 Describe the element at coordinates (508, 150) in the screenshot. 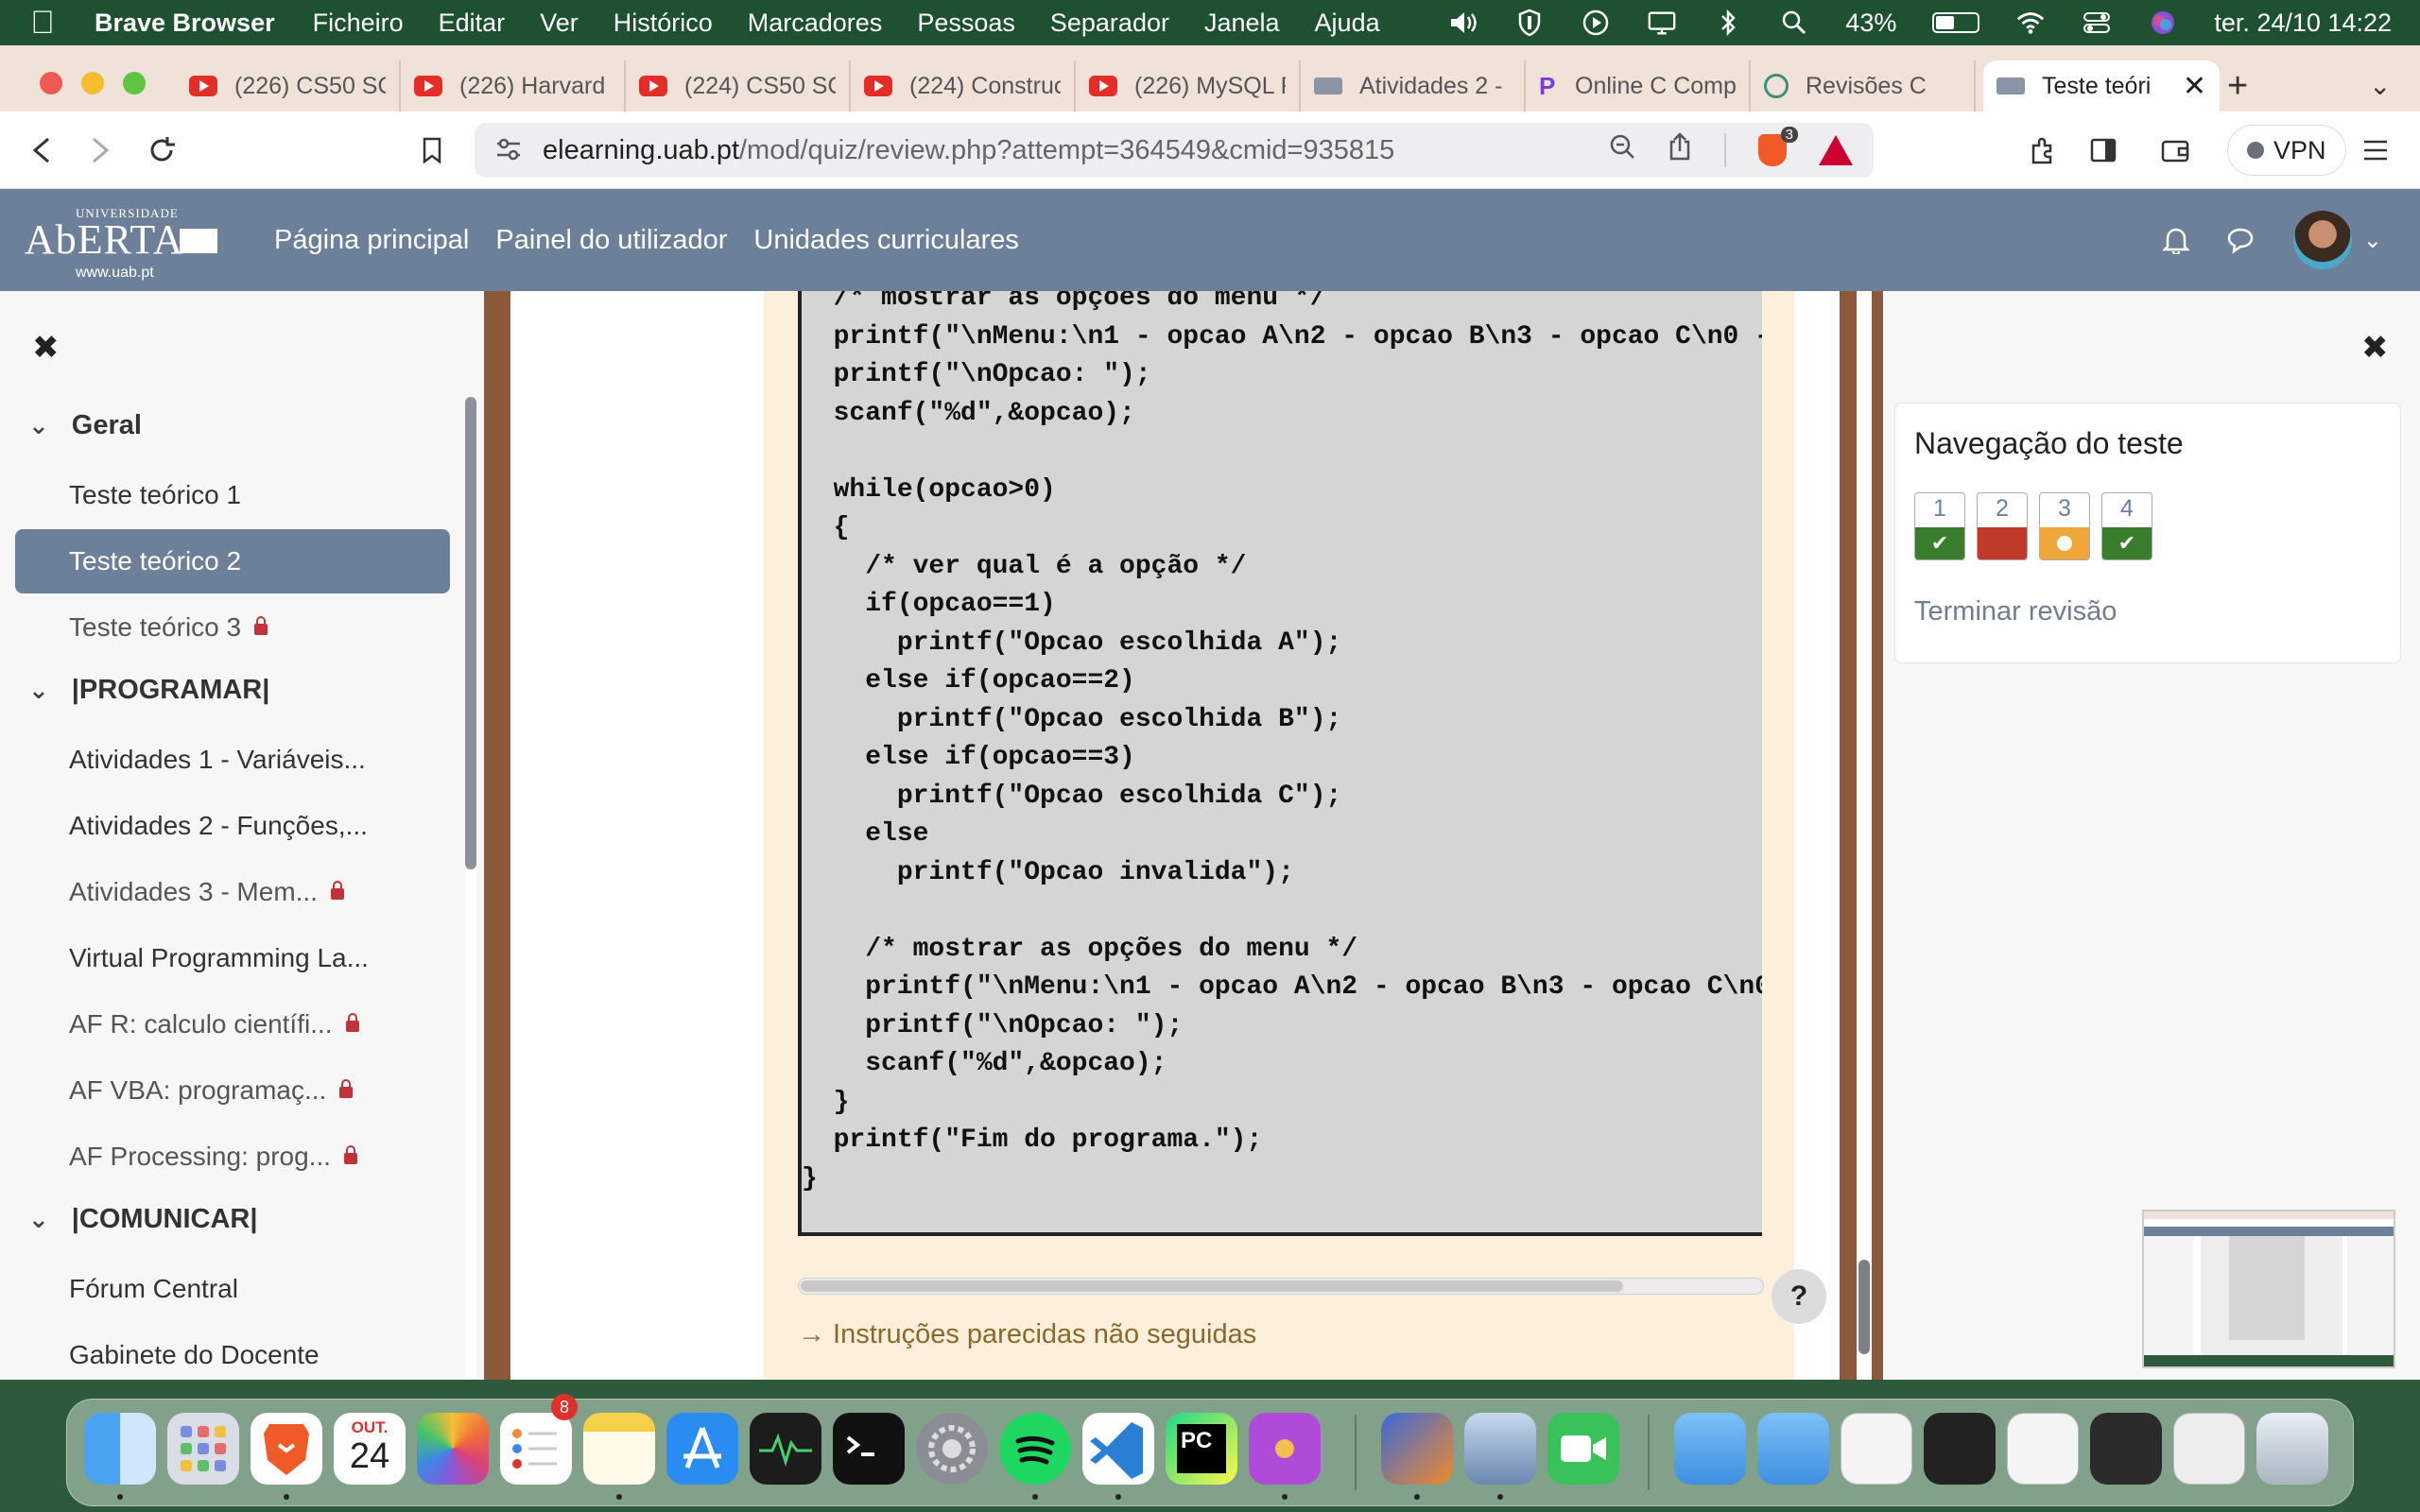

I see `site-settings-icon` at that location.